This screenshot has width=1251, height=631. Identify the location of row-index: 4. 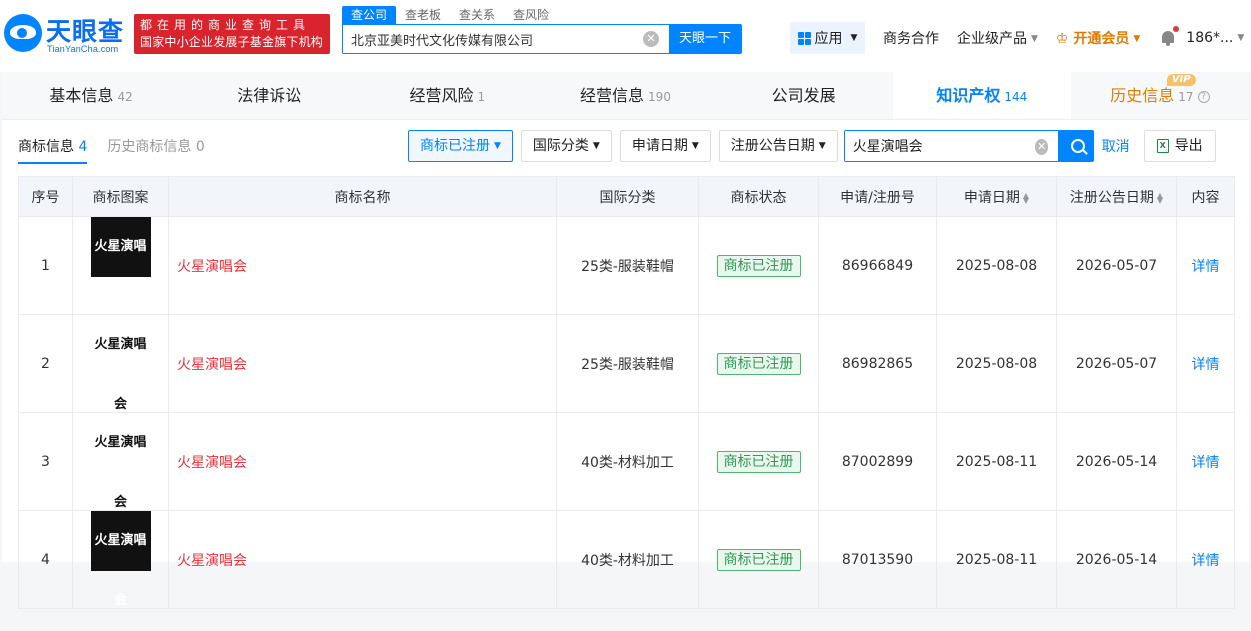
(45, 559).